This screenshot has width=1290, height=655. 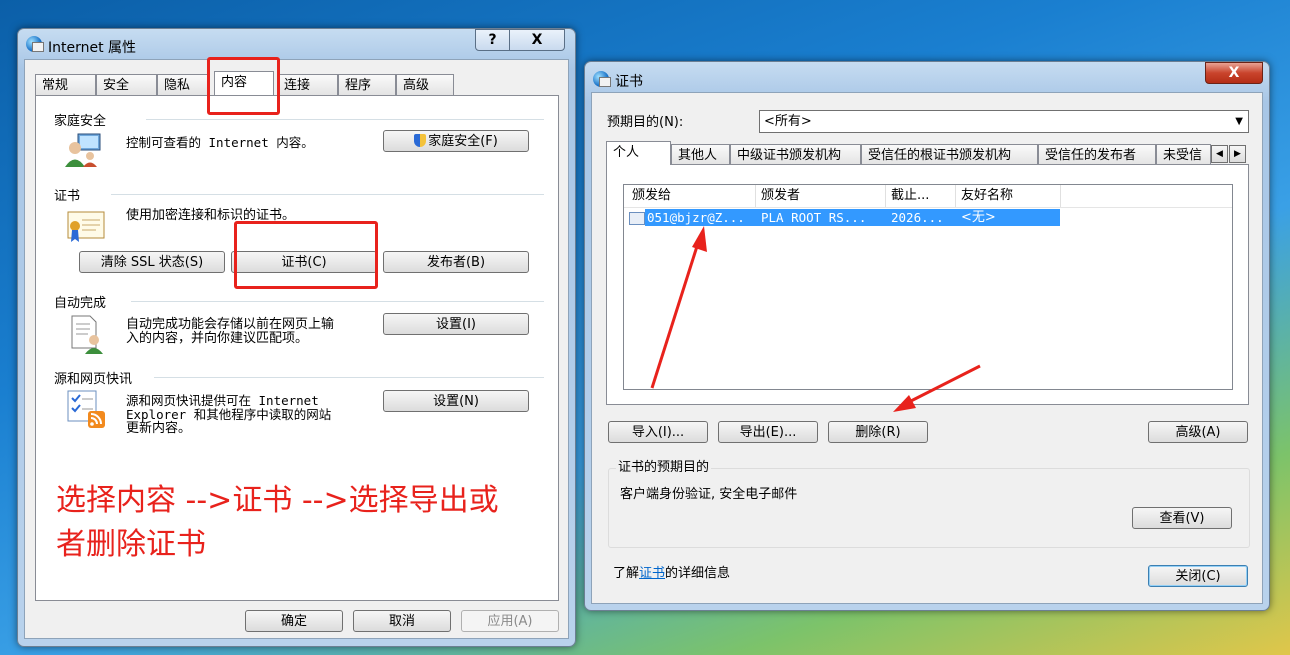 I want to click on arrow-to-remove-button, so click(x=937, y=388).